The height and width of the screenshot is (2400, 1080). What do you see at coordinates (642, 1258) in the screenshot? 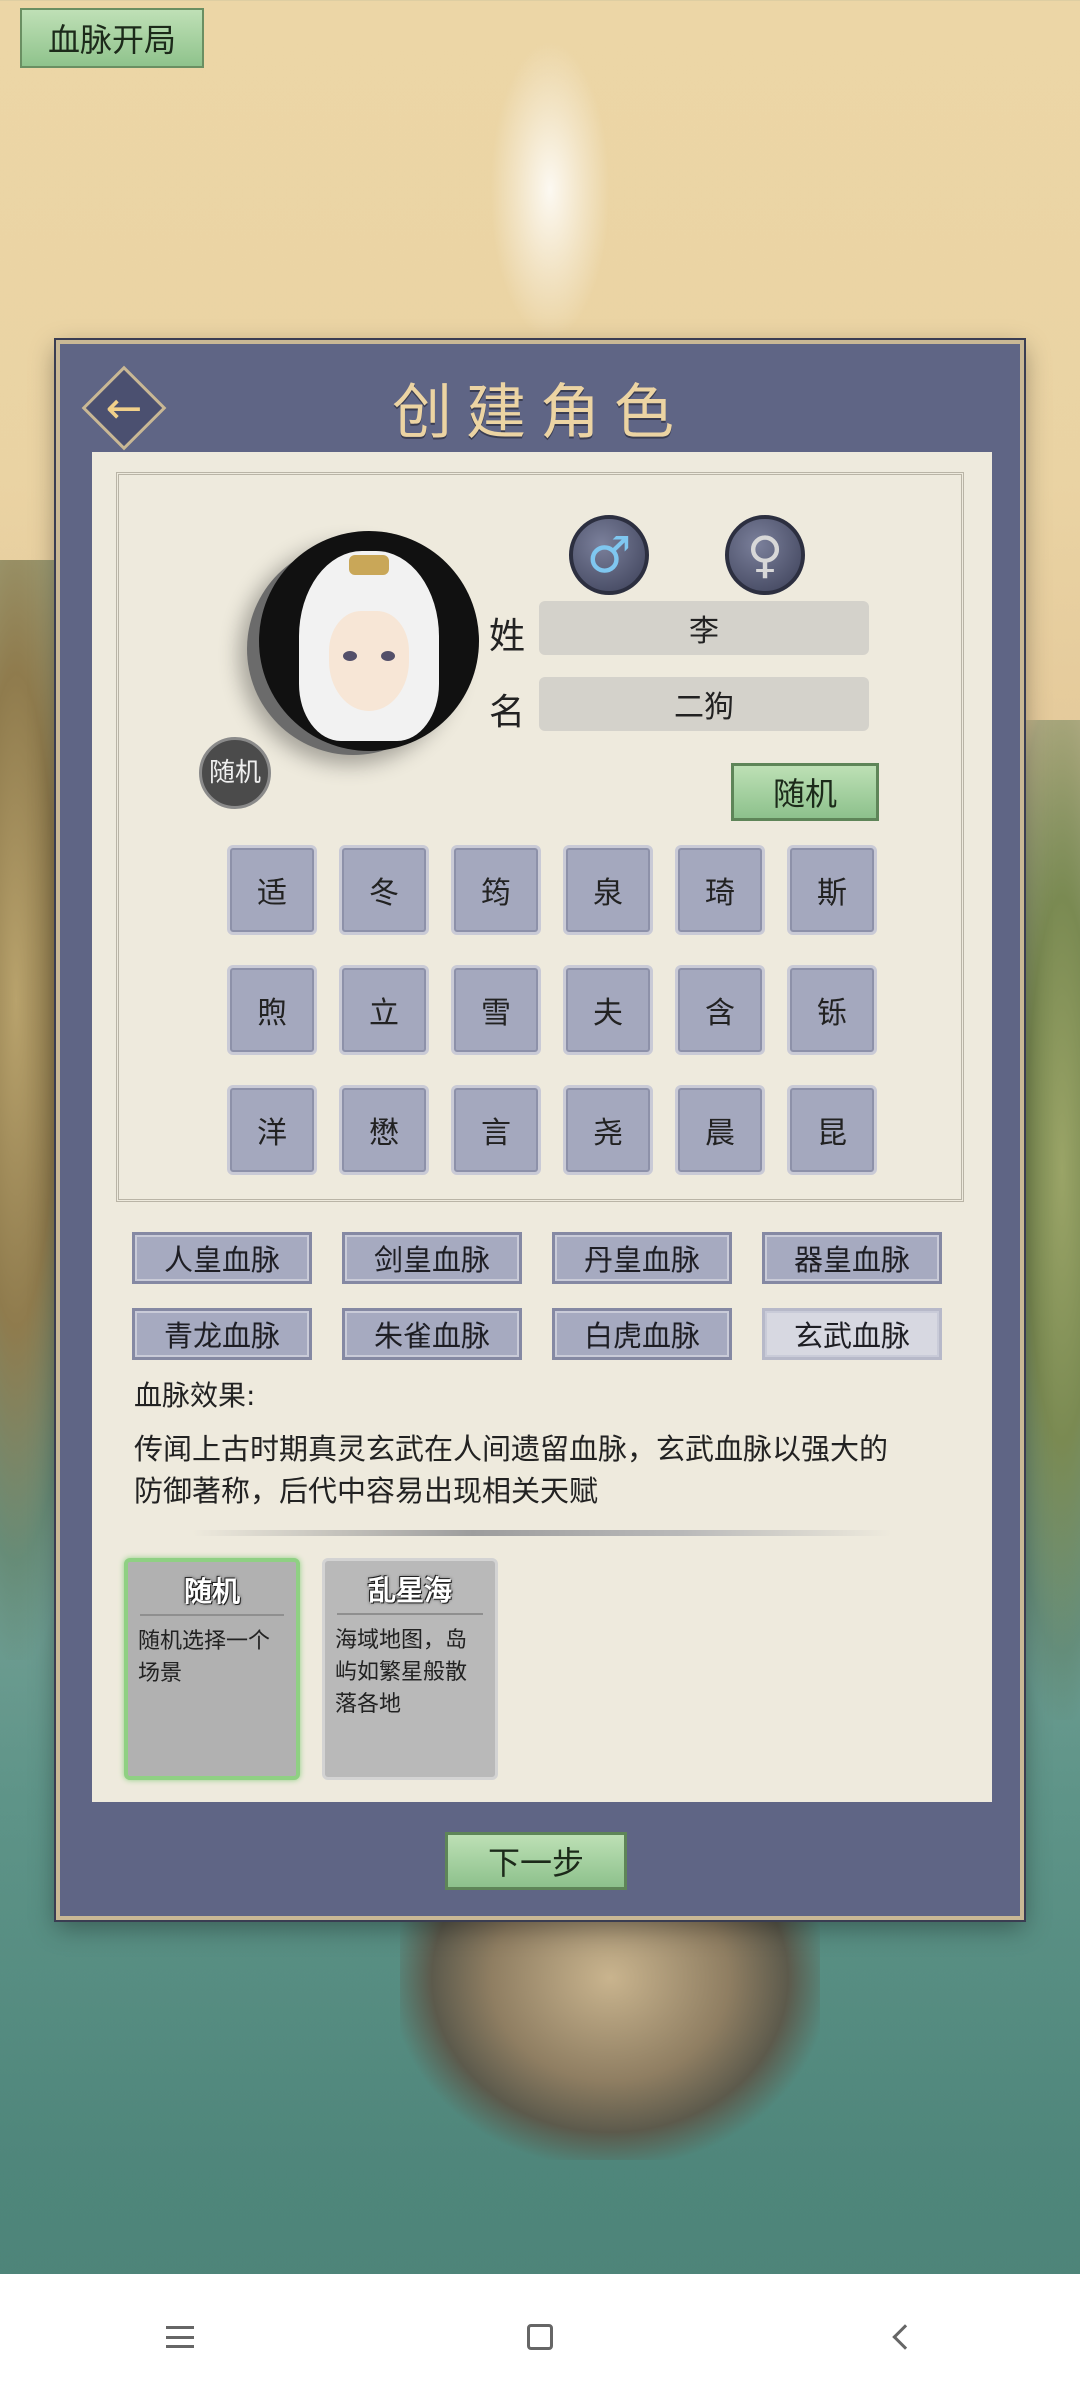
I see `bloodline-button: 丹皇血脉` at bounding box center [642, 1258].